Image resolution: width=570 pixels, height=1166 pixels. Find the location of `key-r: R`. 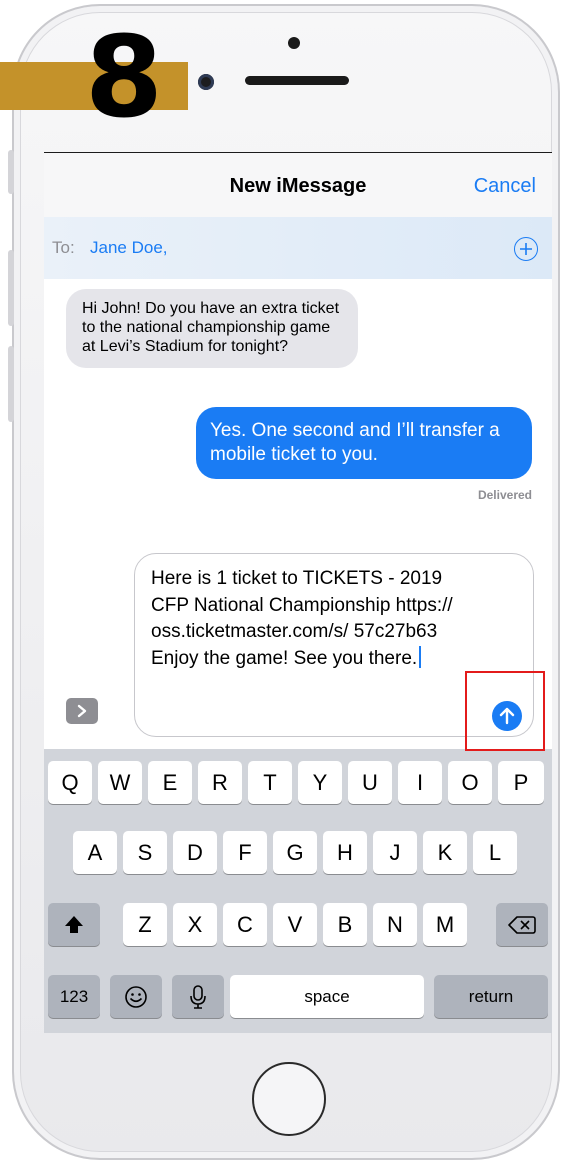

key-r: R is located at coordinates (220, 782).